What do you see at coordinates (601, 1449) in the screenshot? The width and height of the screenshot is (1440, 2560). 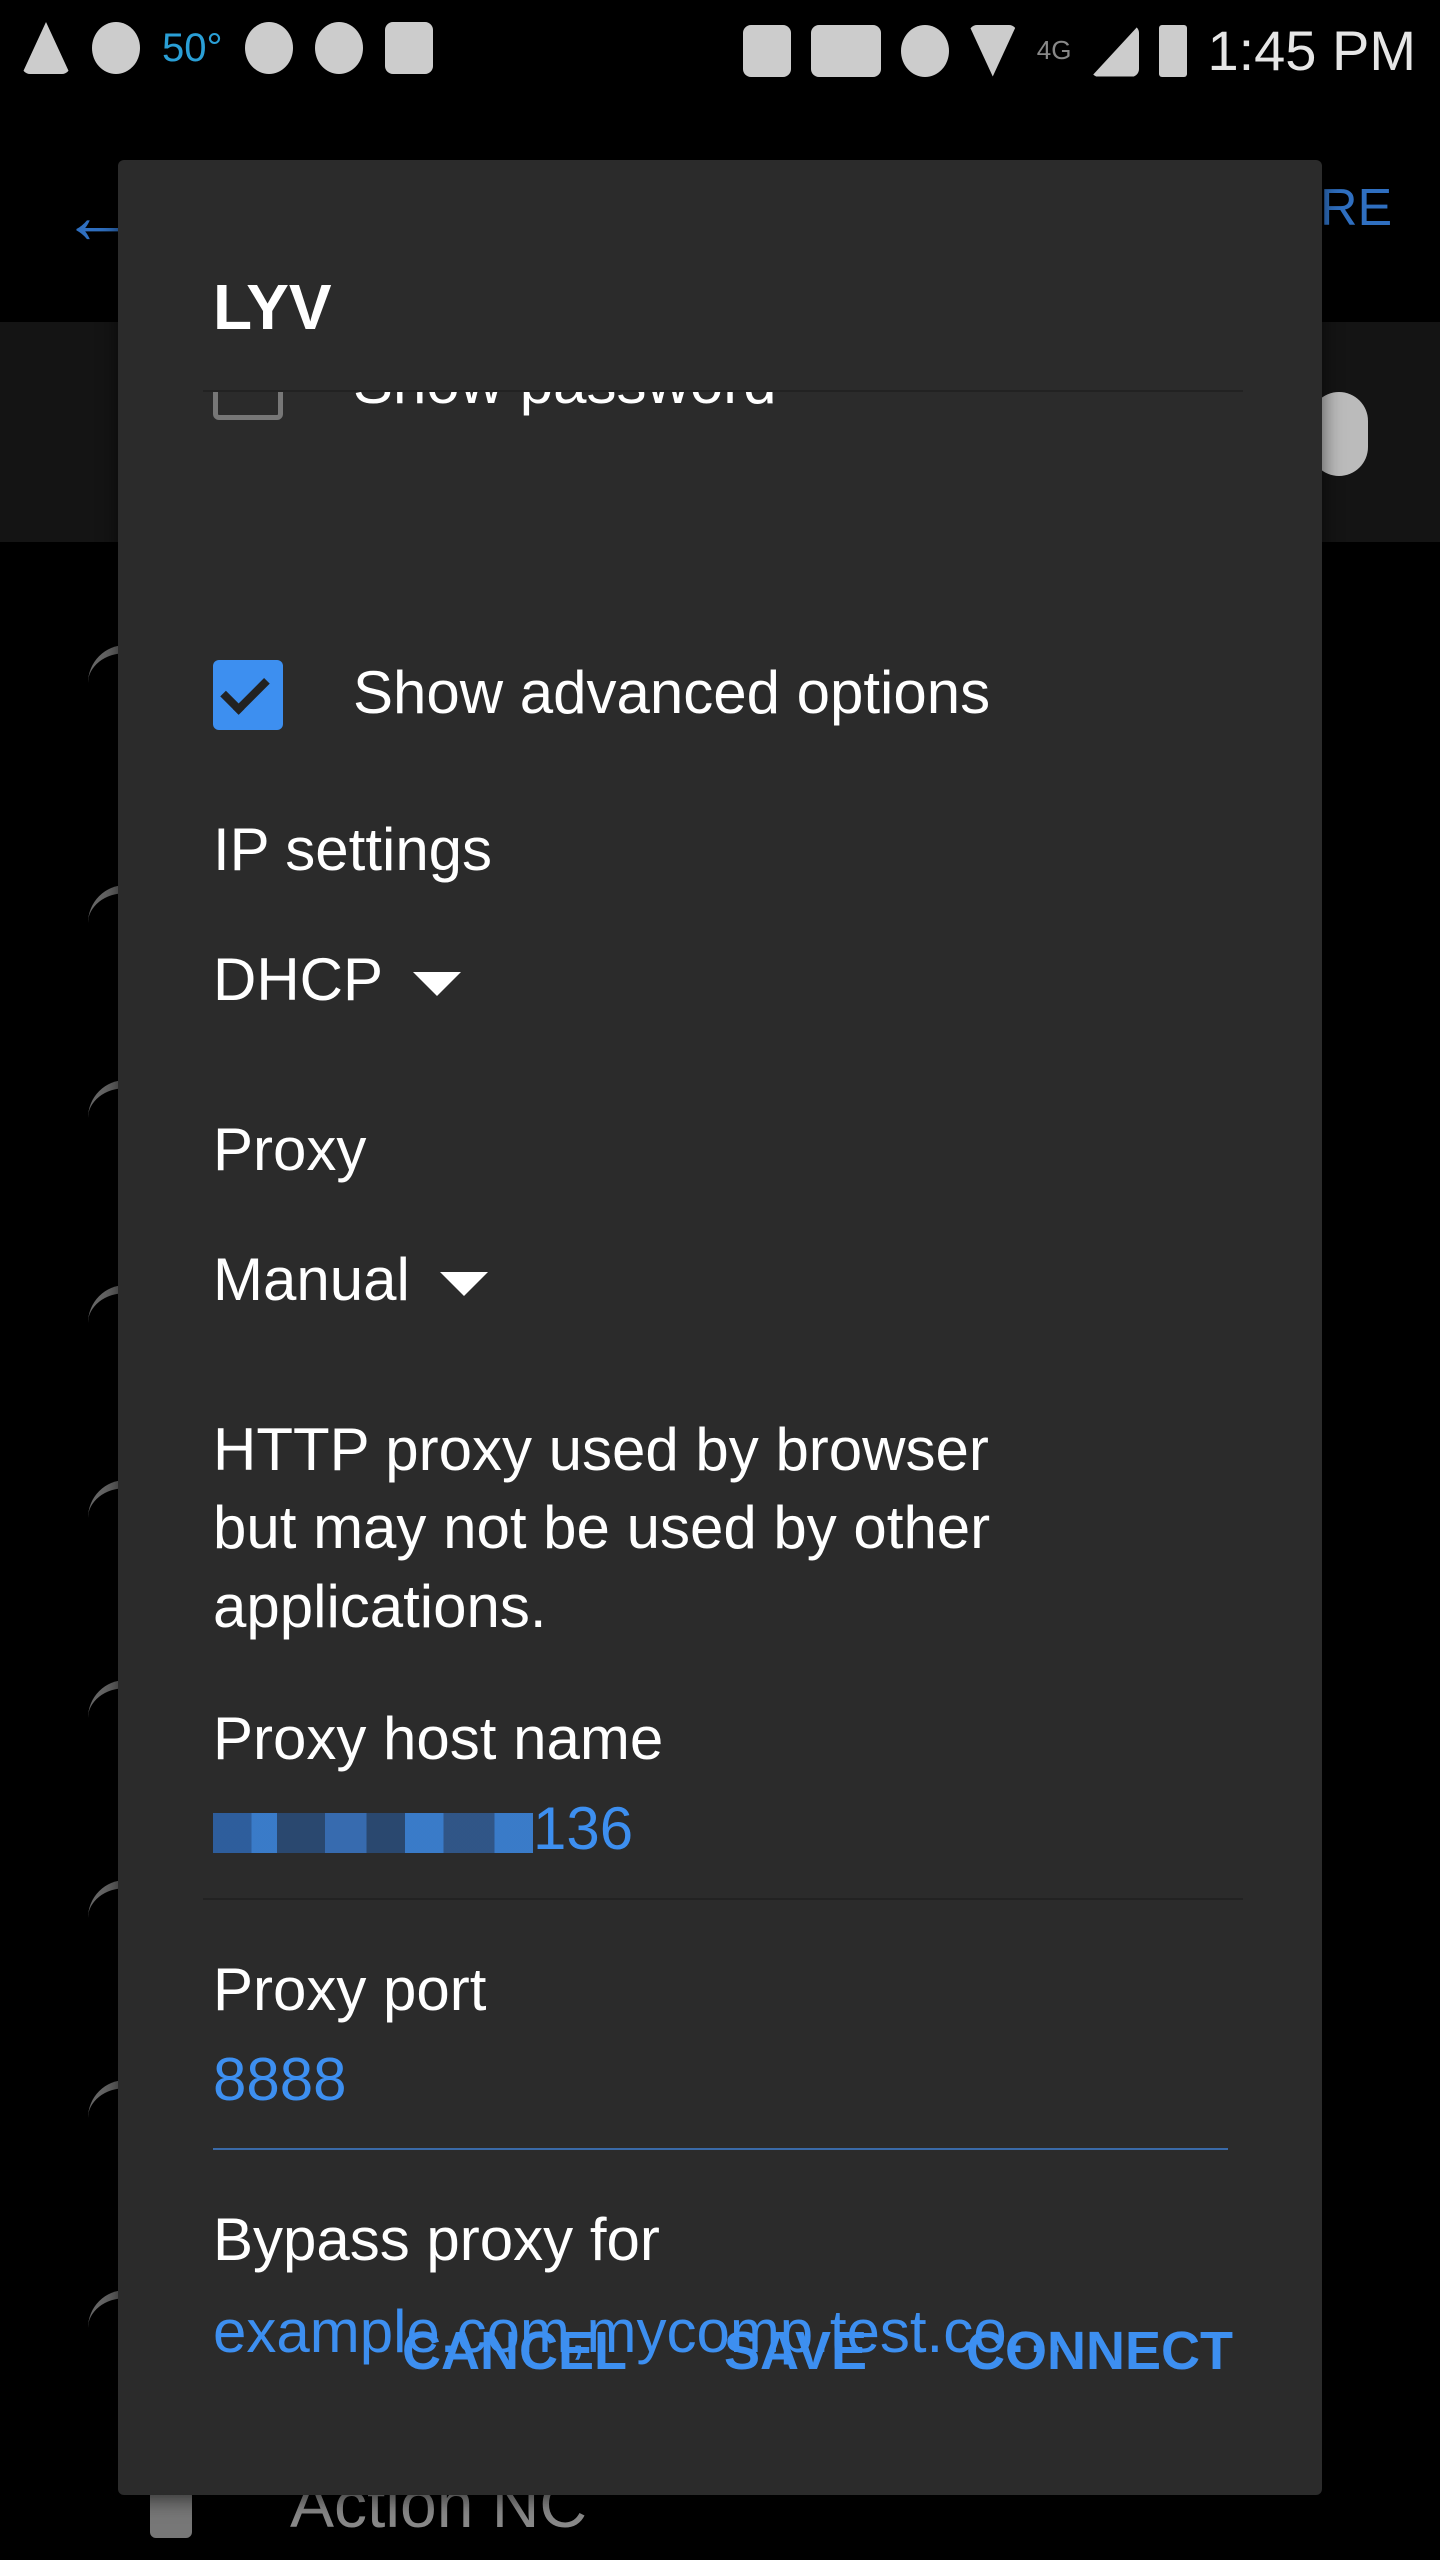 I see `proxy-note-line: HTTP proxy used by browser` at bounding box center [601, 1449].